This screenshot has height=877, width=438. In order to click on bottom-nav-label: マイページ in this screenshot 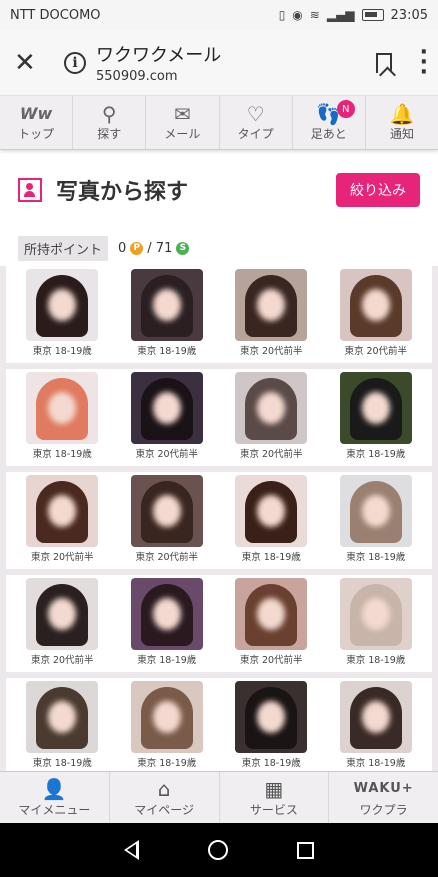, I will do `click(164, 810)`.